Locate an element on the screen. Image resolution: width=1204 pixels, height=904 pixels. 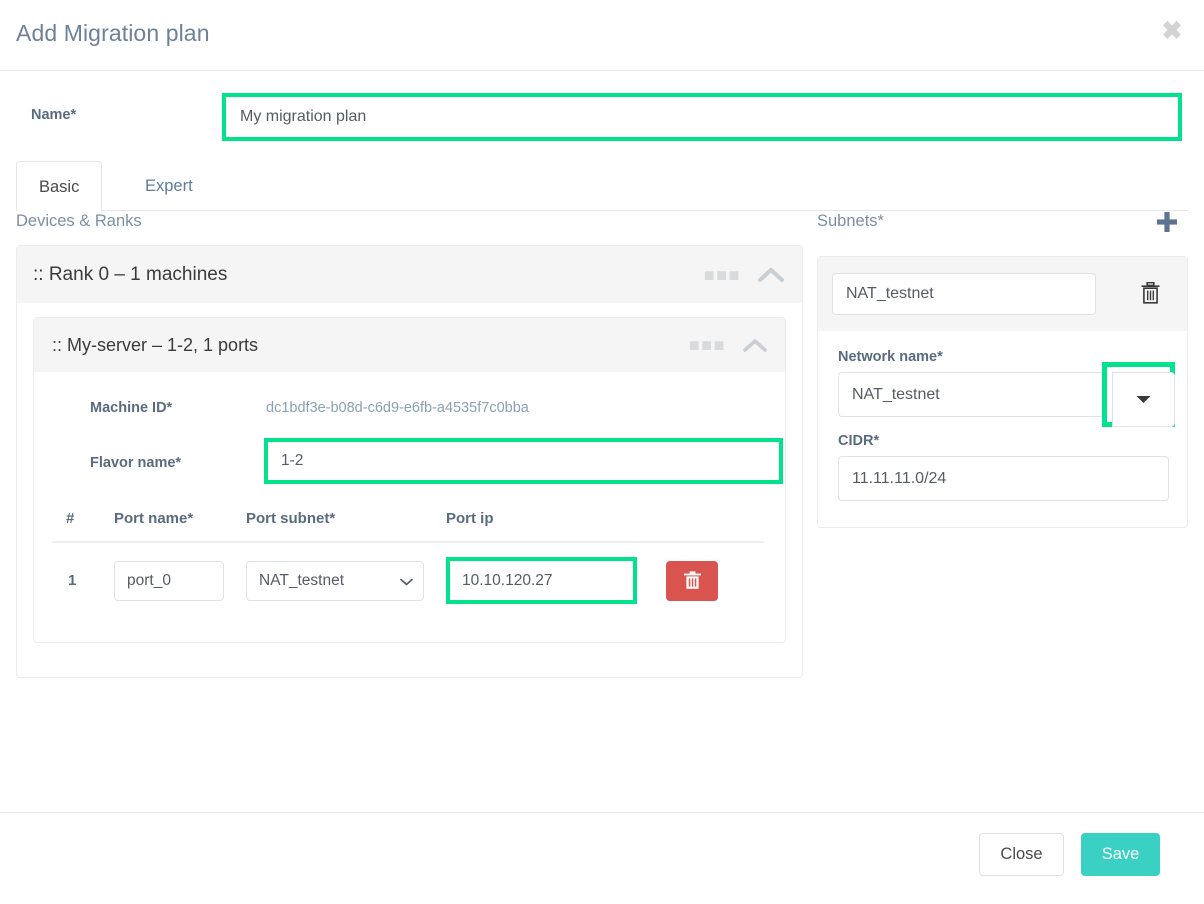
network-name-input is located at coordinates (972, 394).